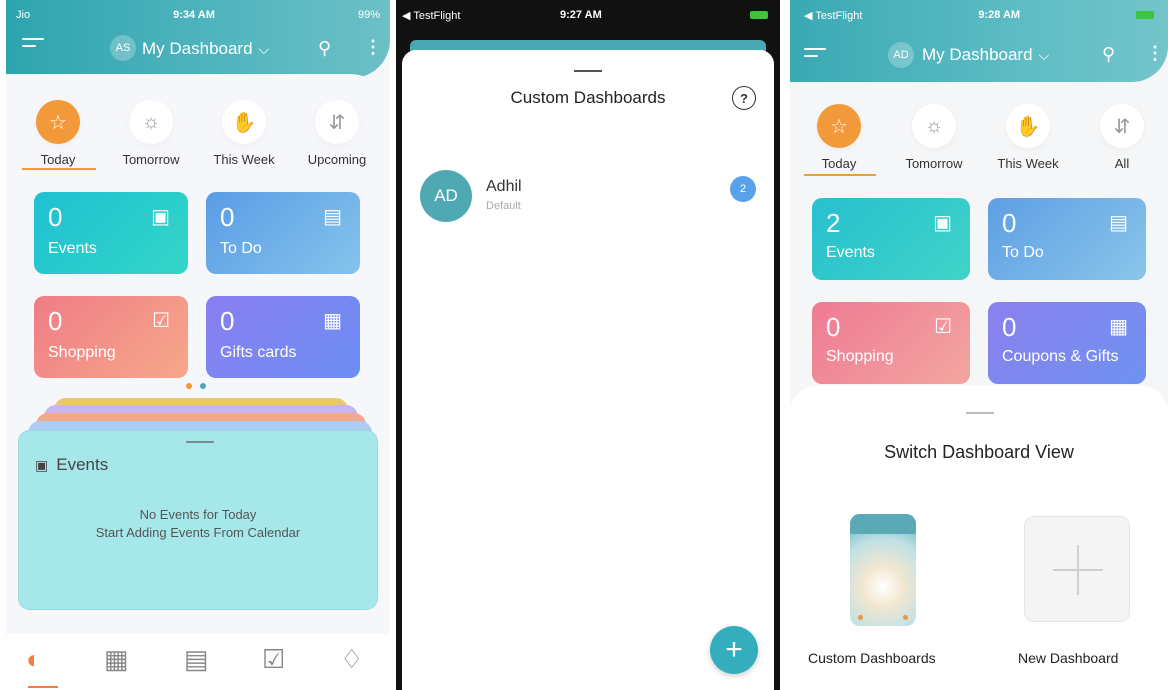  Describe the element at coordinates (446, 196) in the screenshot. I see `dashboard-avatar: AD` at that location.